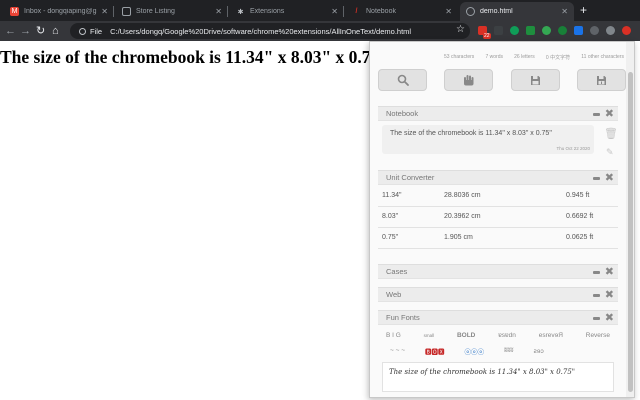 The height and width of the screenshot is (400, 640). Describe the element at coordinates (55, 31) in the screenshot. I see `home-icon: ⌂` at that location.